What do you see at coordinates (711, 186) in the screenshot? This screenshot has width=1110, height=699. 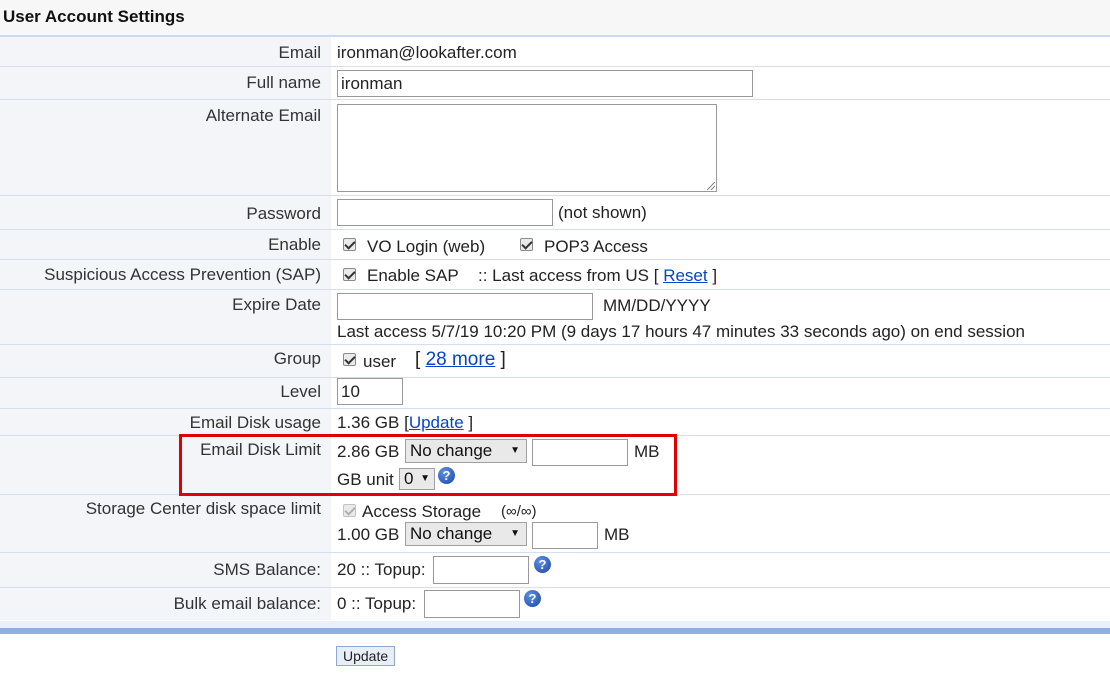 I see `resize-grip-icon` at bounding box center [711, 186].